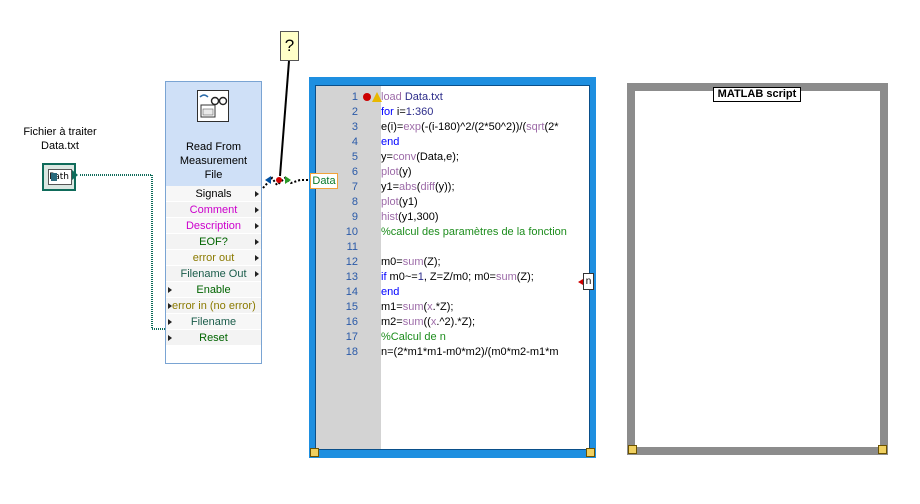 This screenshot has width=920, height=504. I want to click on code-line: 16 m2=sum((x.^2).*Z);, so click(452, 322).